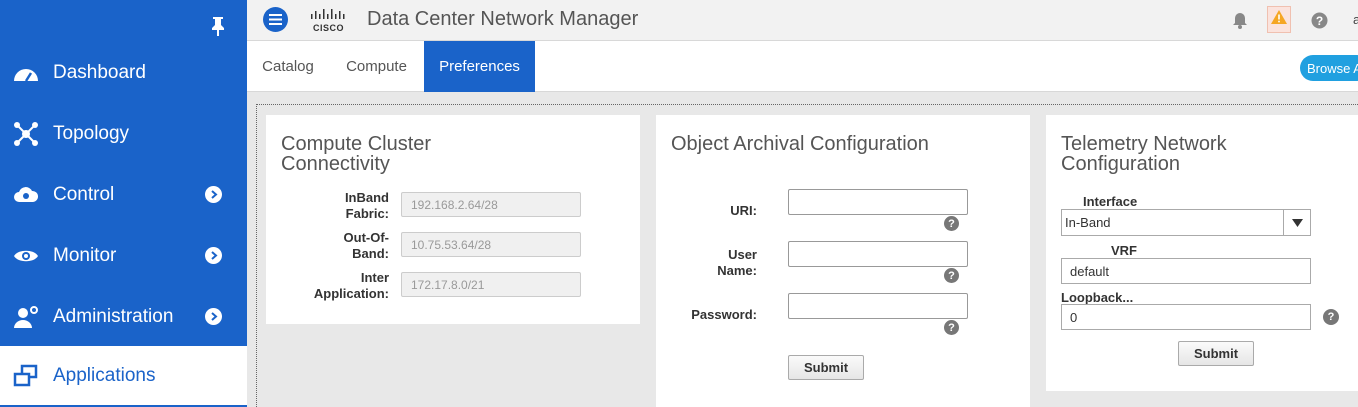  Describe the element at coordinates (743, 210) in the screenshot. I see `uri-label: URI:` at that location.